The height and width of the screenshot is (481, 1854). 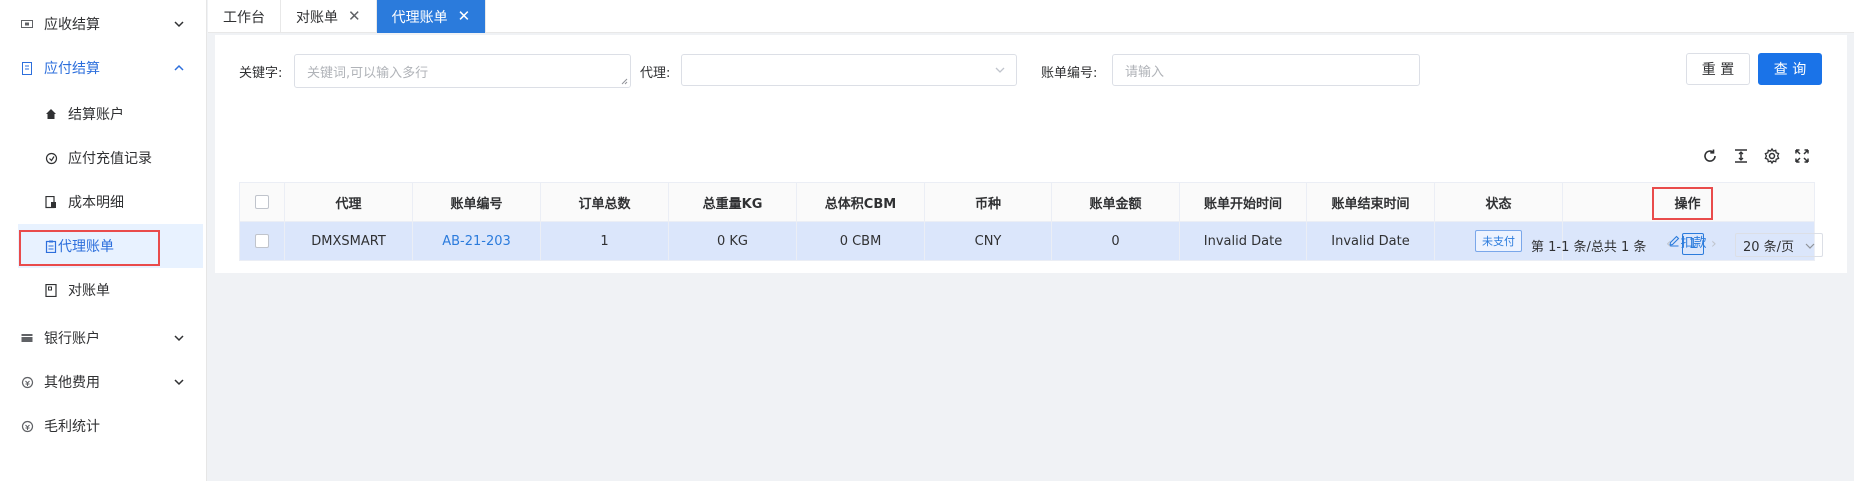 I want to click on sidebar-item-label: 成本明细, so click(x=96, y=203).